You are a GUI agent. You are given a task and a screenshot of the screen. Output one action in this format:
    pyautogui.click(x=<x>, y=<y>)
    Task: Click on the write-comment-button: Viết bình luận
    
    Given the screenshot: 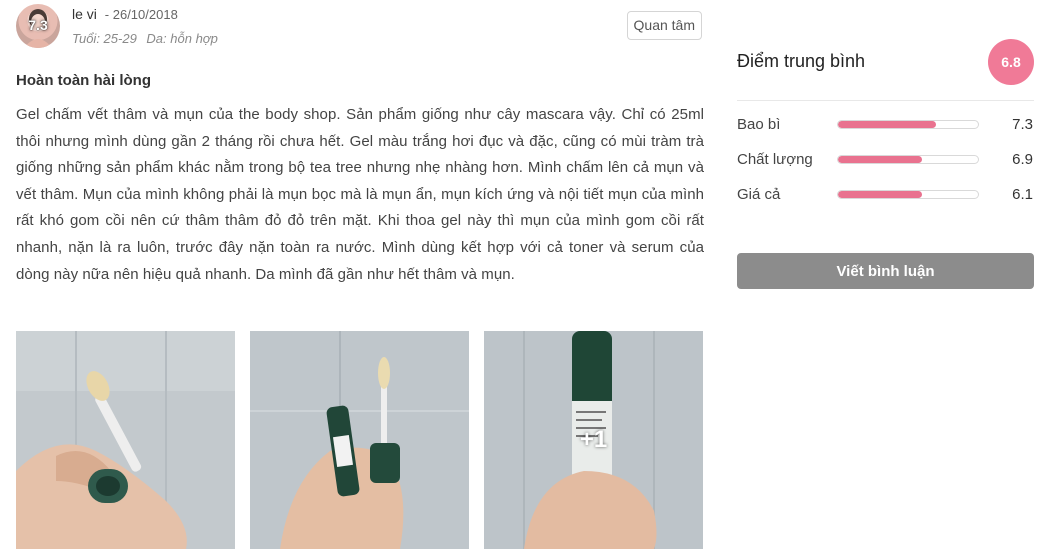 What is the action you would take?
    pyautogui.click(x=885, y=271)
    